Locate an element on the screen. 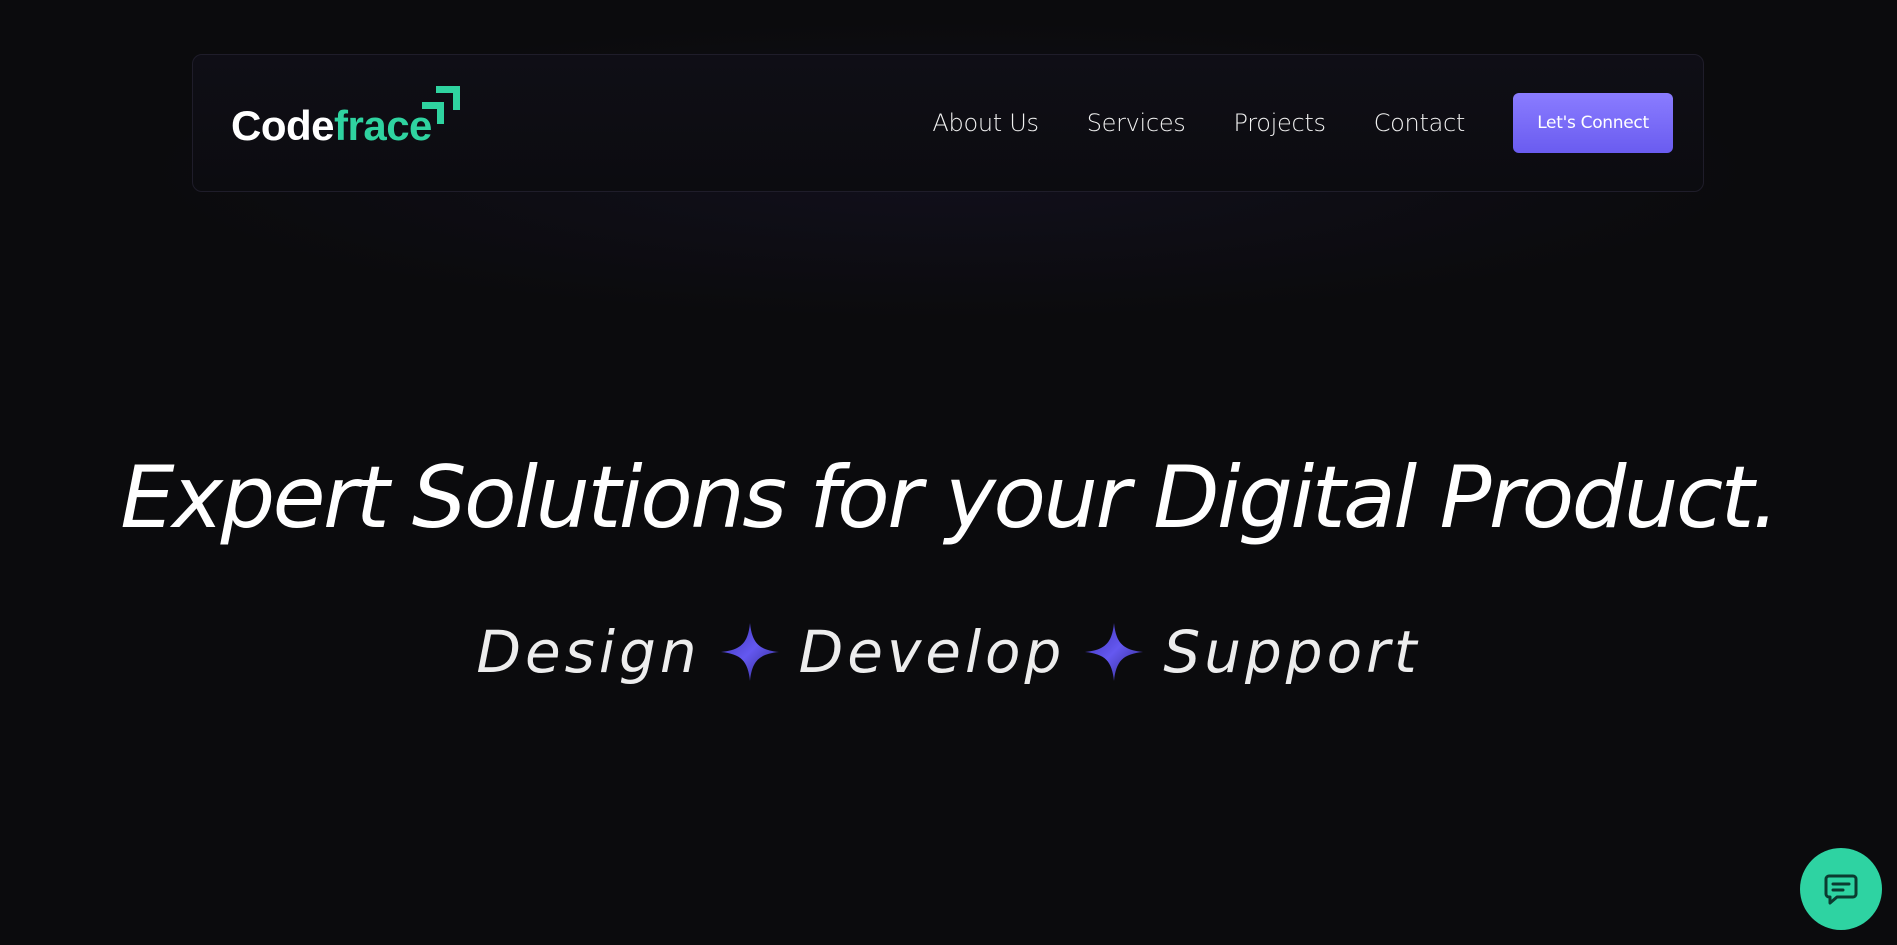 Image resolution: width=1897 pixels, height=945 pixels. chat-icon is located at coordinates (1841, 889).